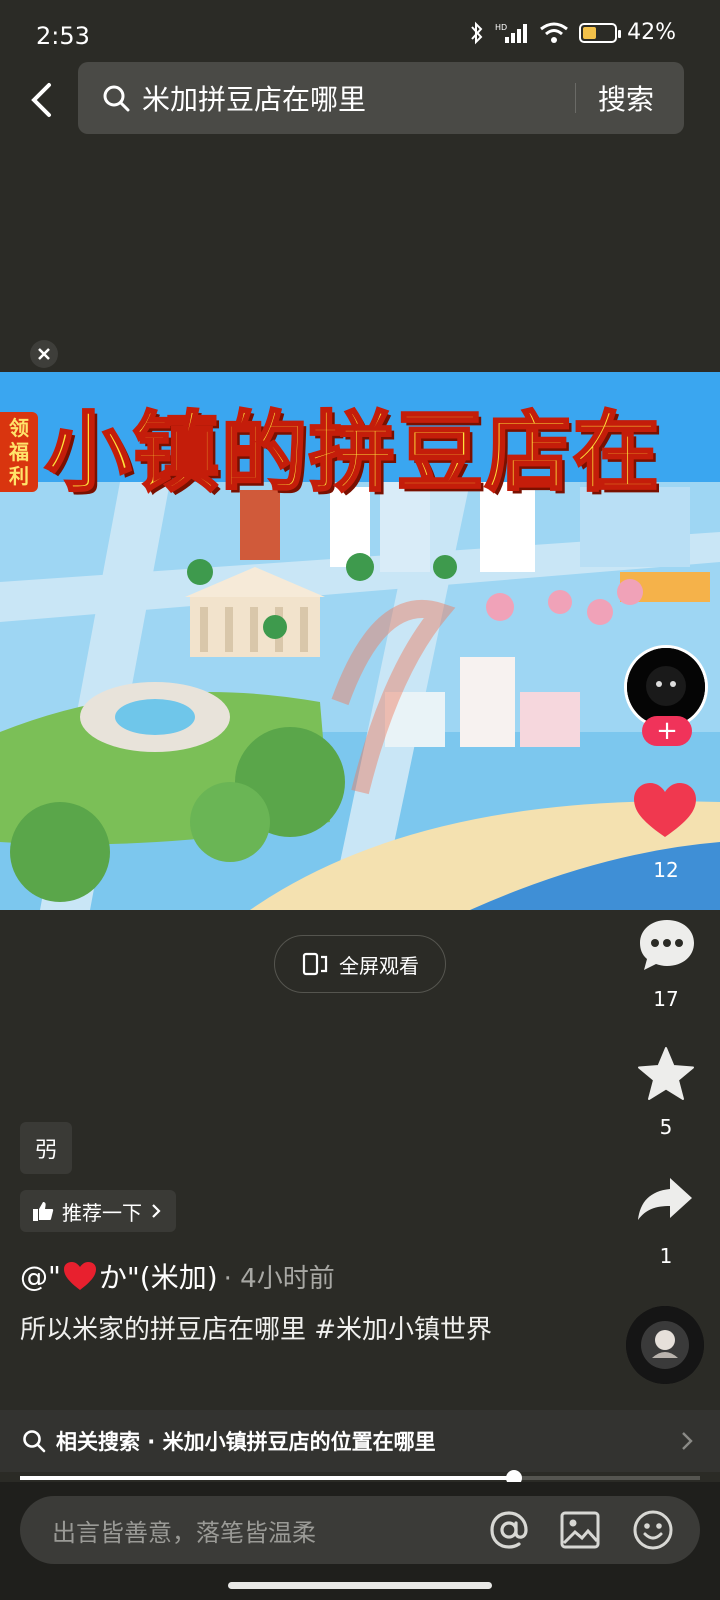  I want to click on mention-at-icon, so click(509, 1530).